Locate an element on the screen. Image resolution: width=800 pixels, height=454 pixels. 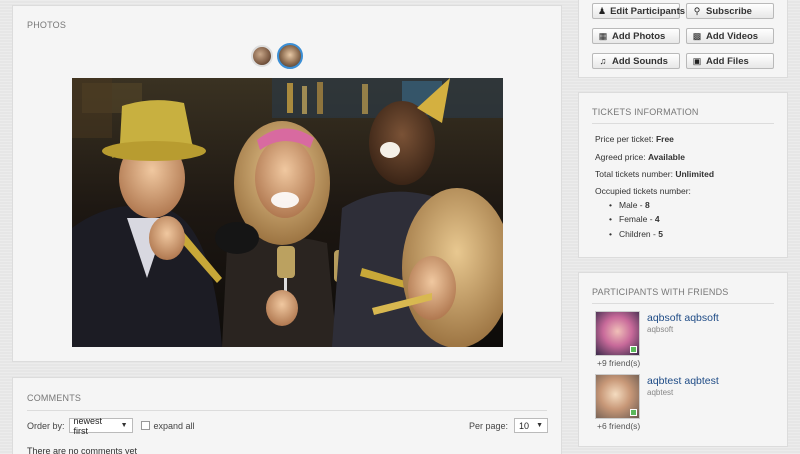
paperclip-icon: ⚲ is located at coordinates (697, 10).